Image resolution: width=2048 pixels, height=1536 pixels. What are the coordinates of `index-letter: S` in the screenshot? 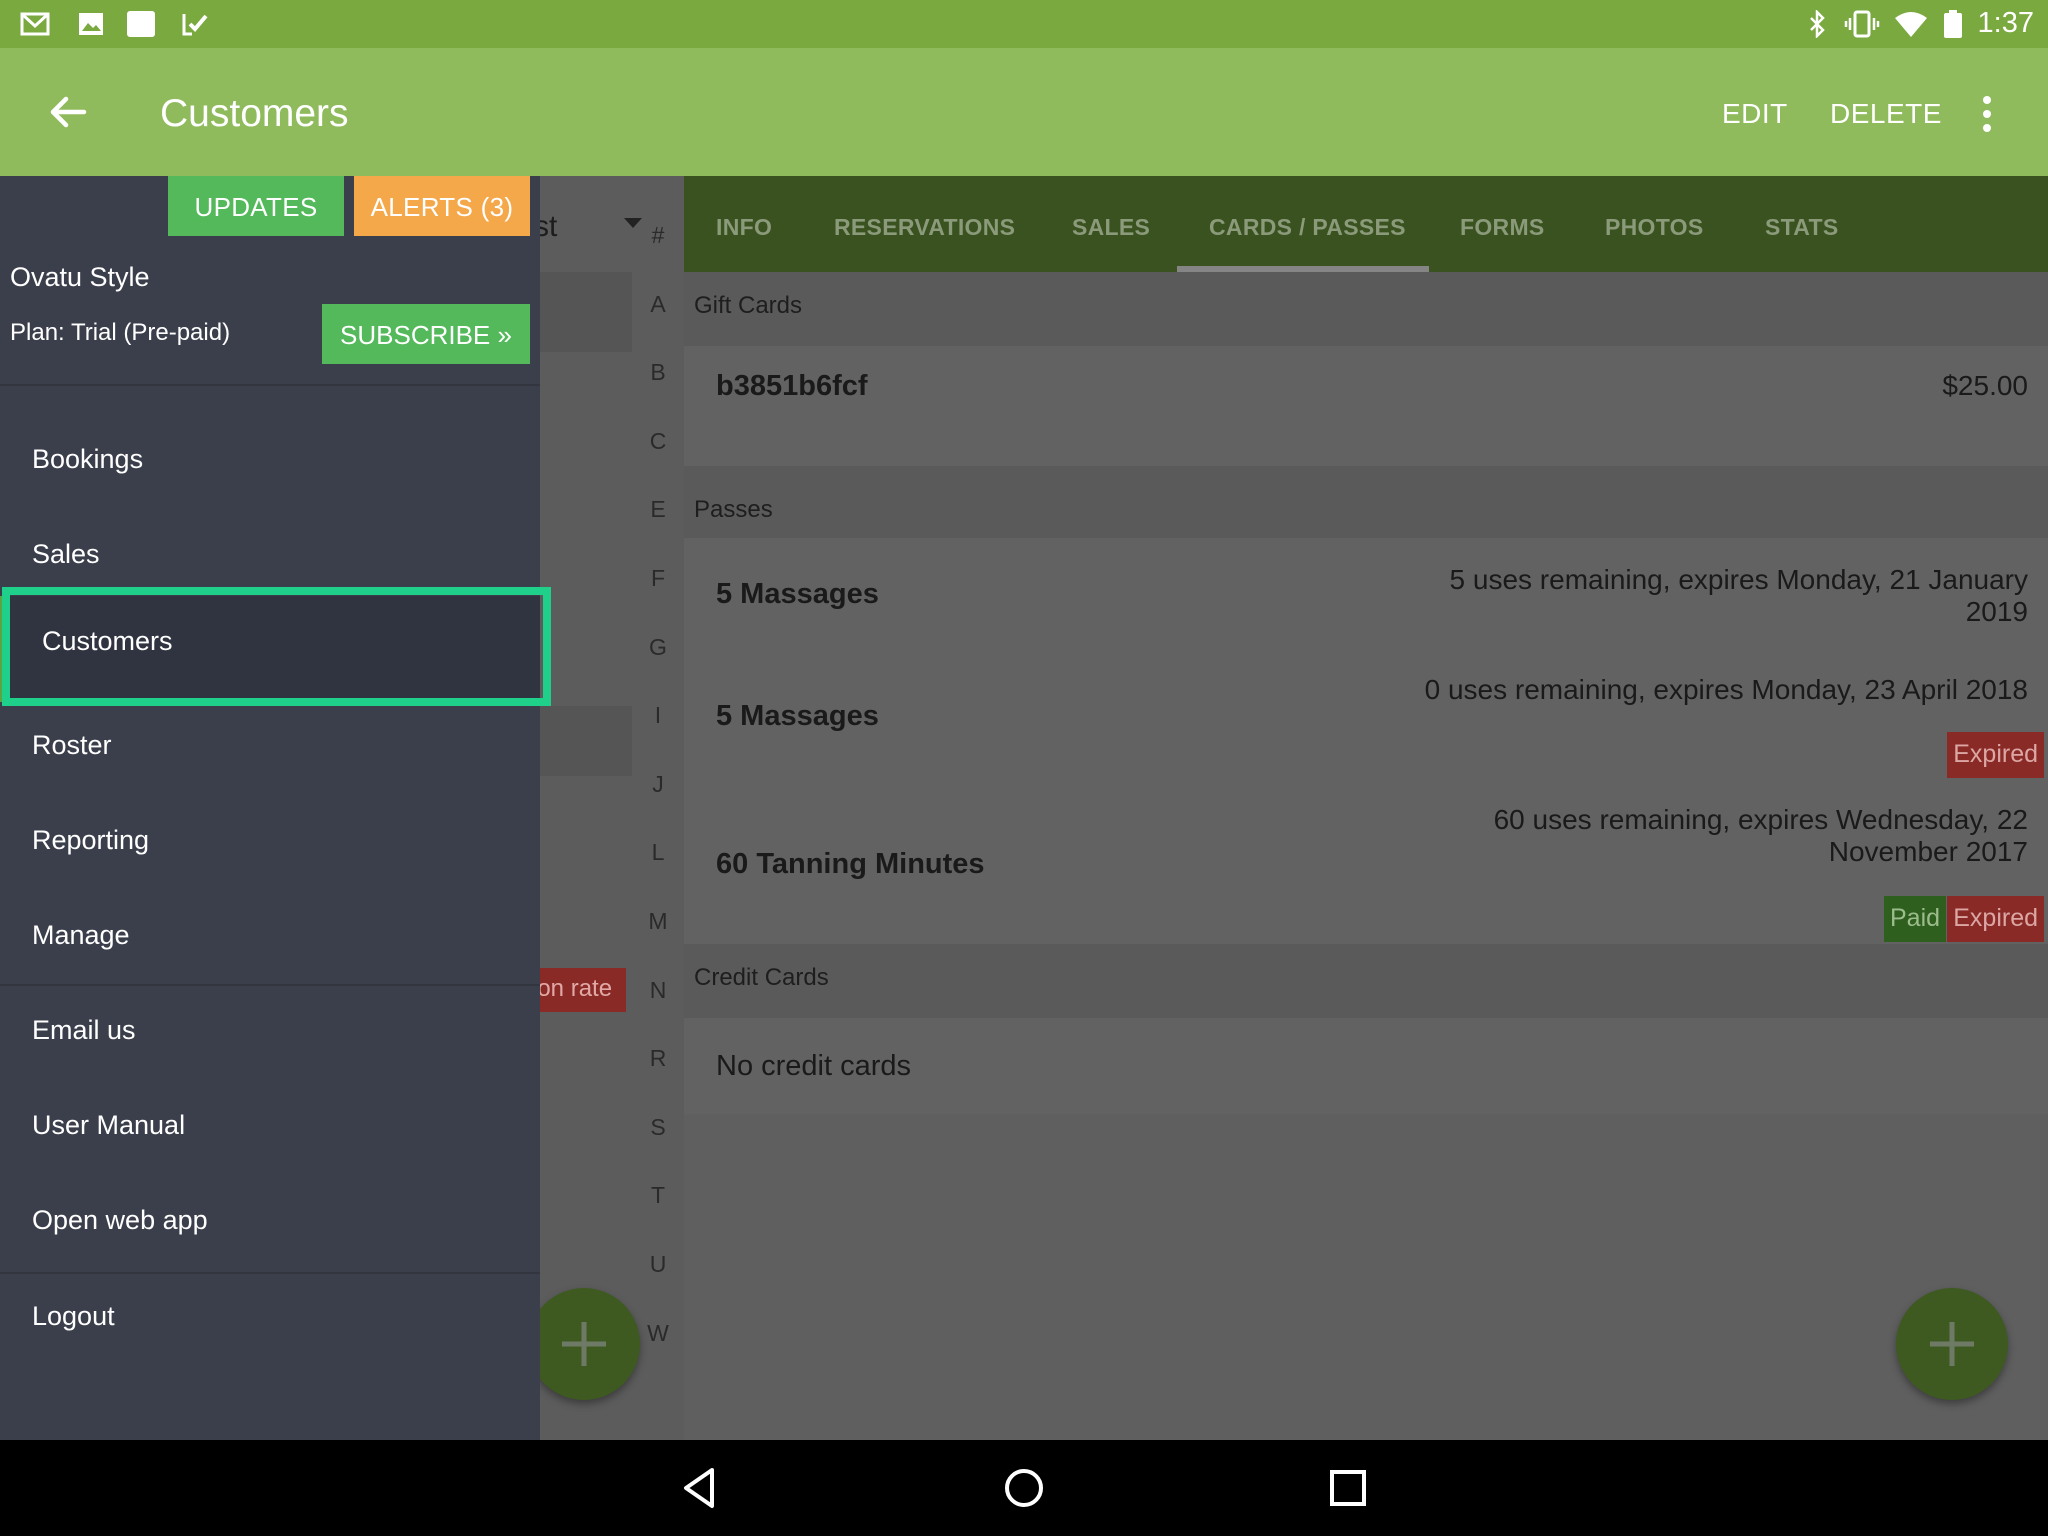 It's located at (658, 1127).